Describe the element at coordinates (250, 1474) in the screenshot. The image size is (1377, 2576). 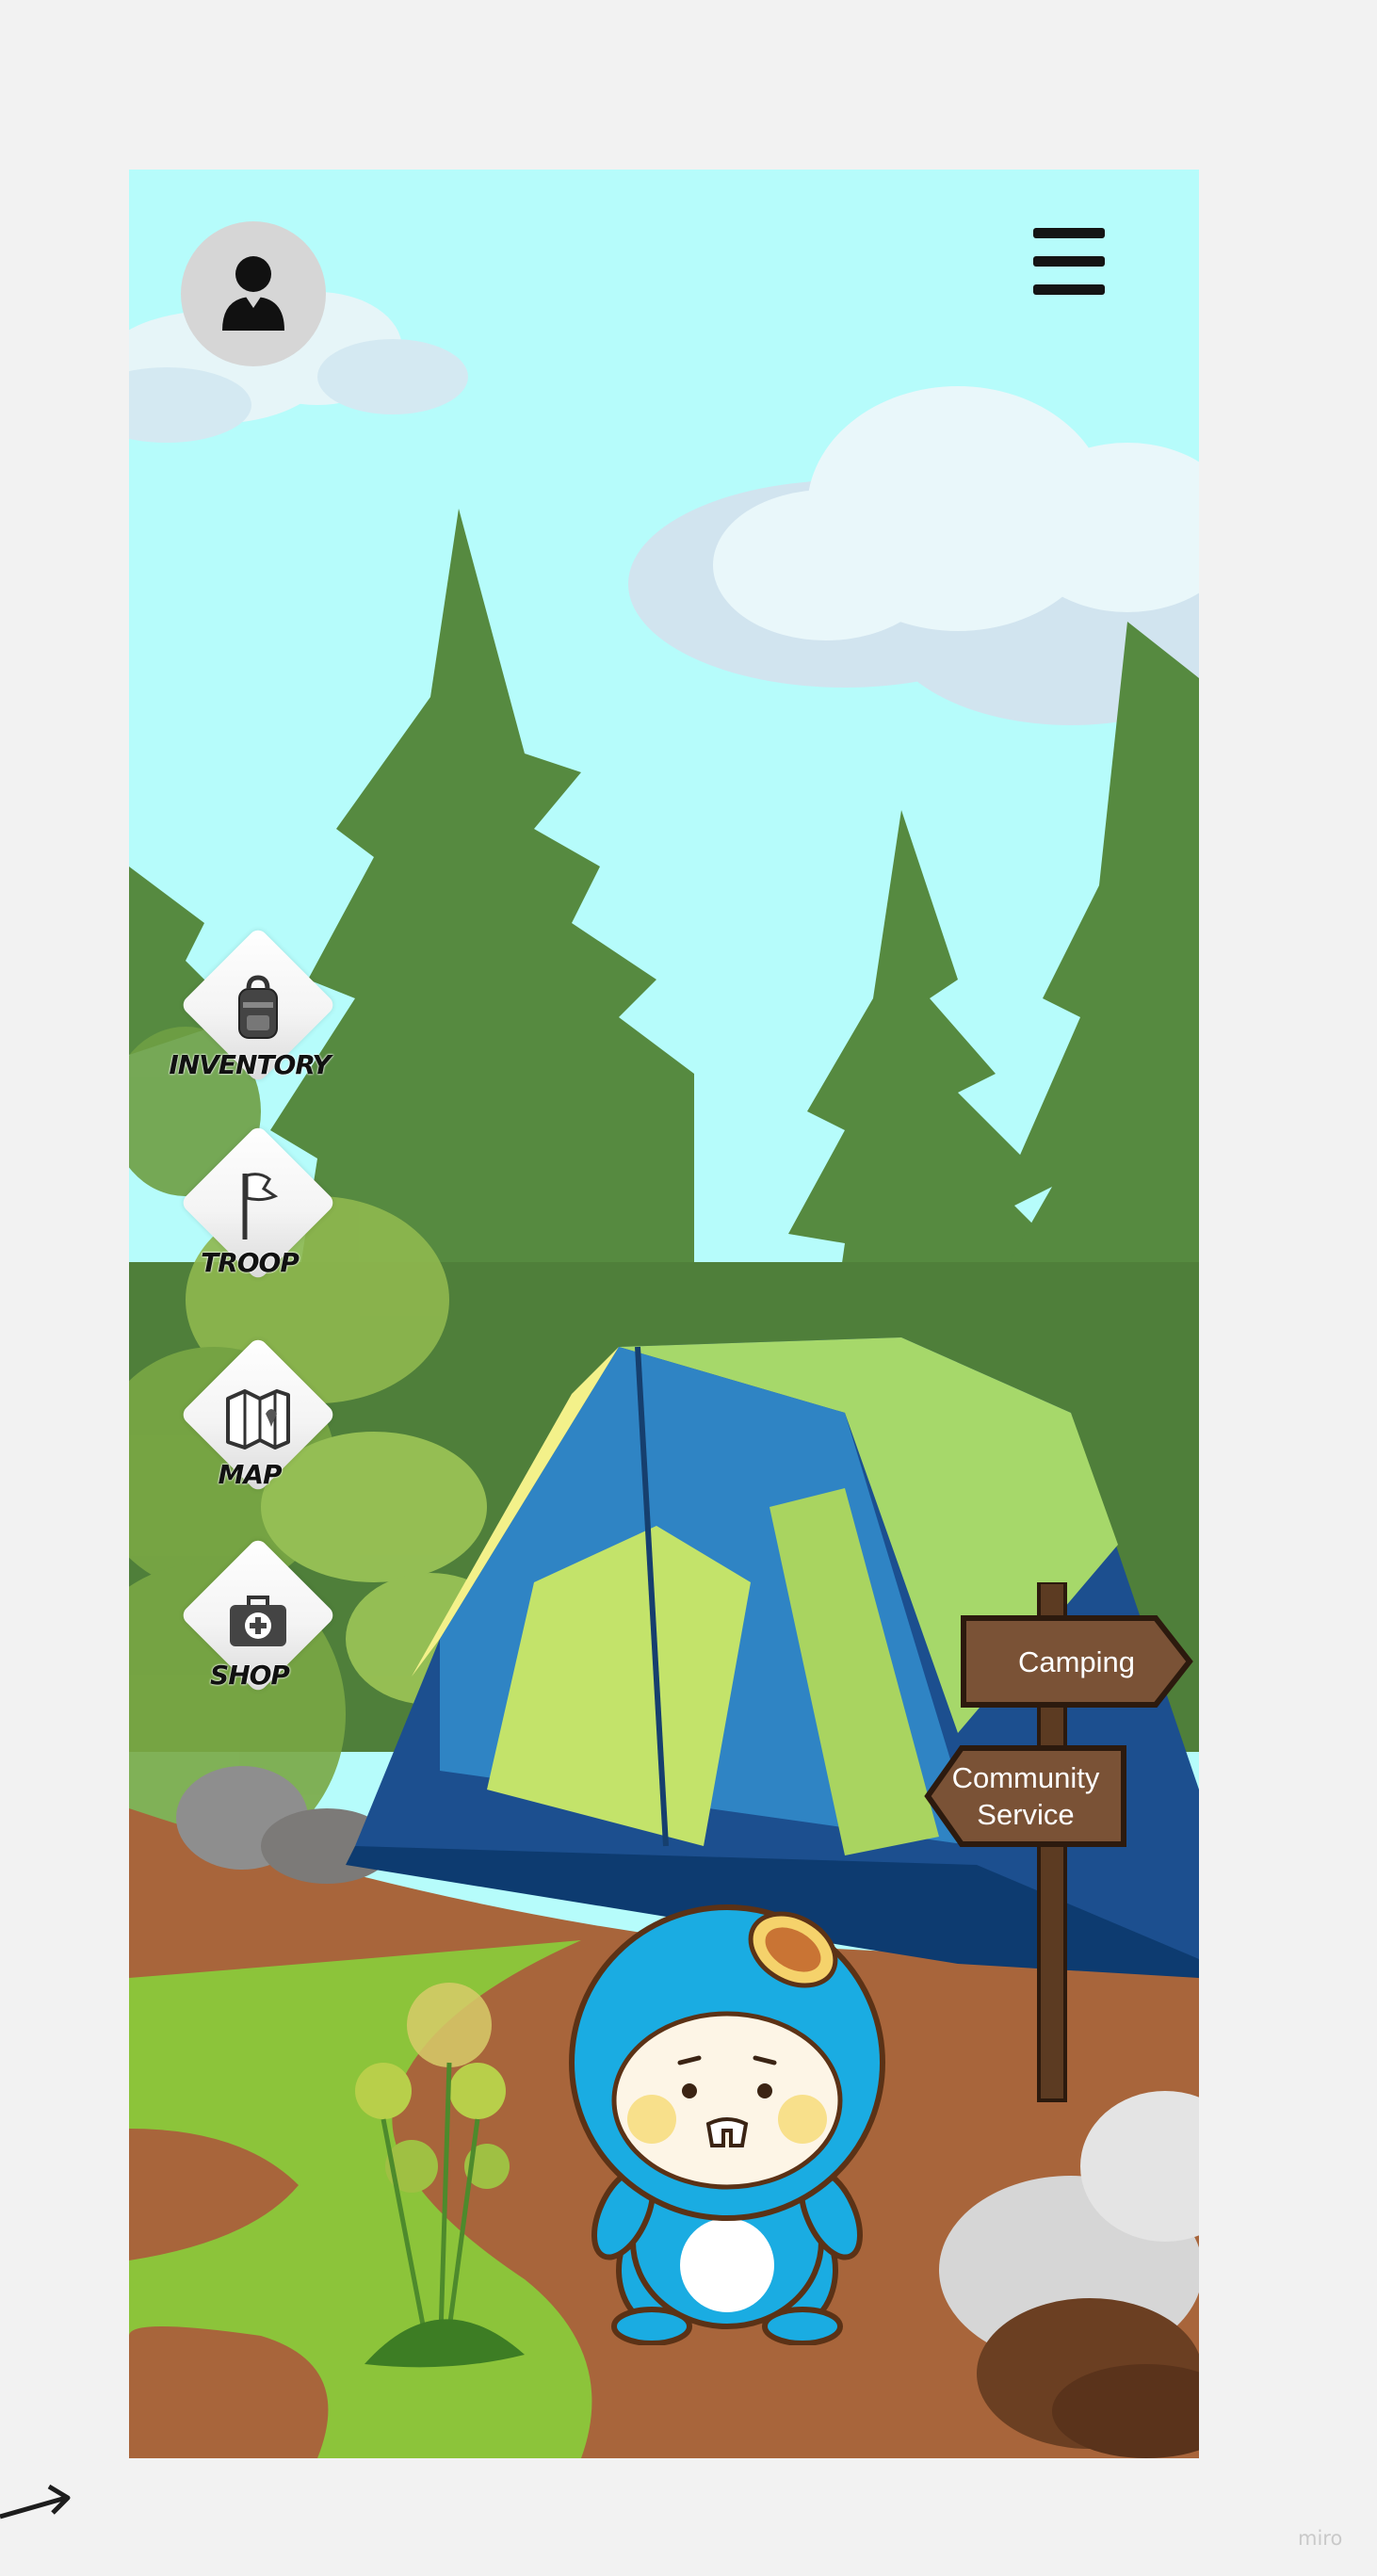
I see `map-label: MAP` at that location.